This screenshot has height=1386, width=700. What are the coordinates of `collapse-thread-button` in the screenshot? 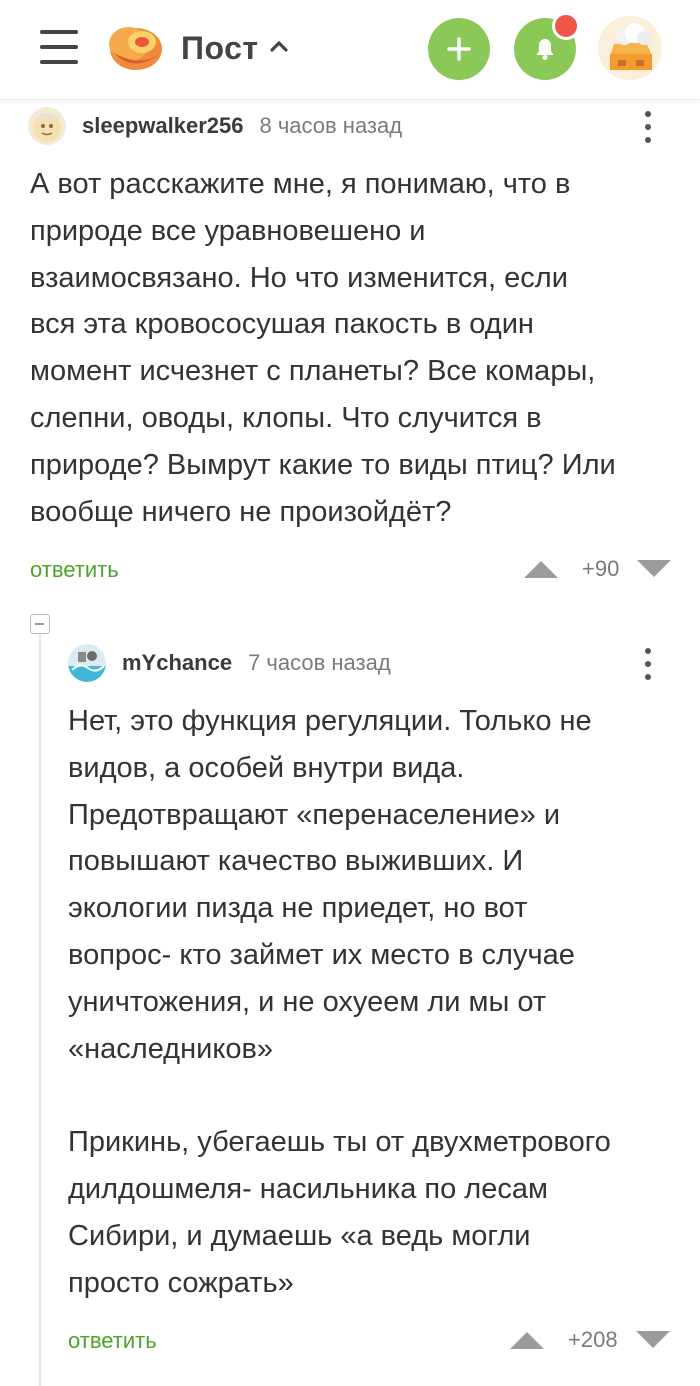 It's located at (40, 624).